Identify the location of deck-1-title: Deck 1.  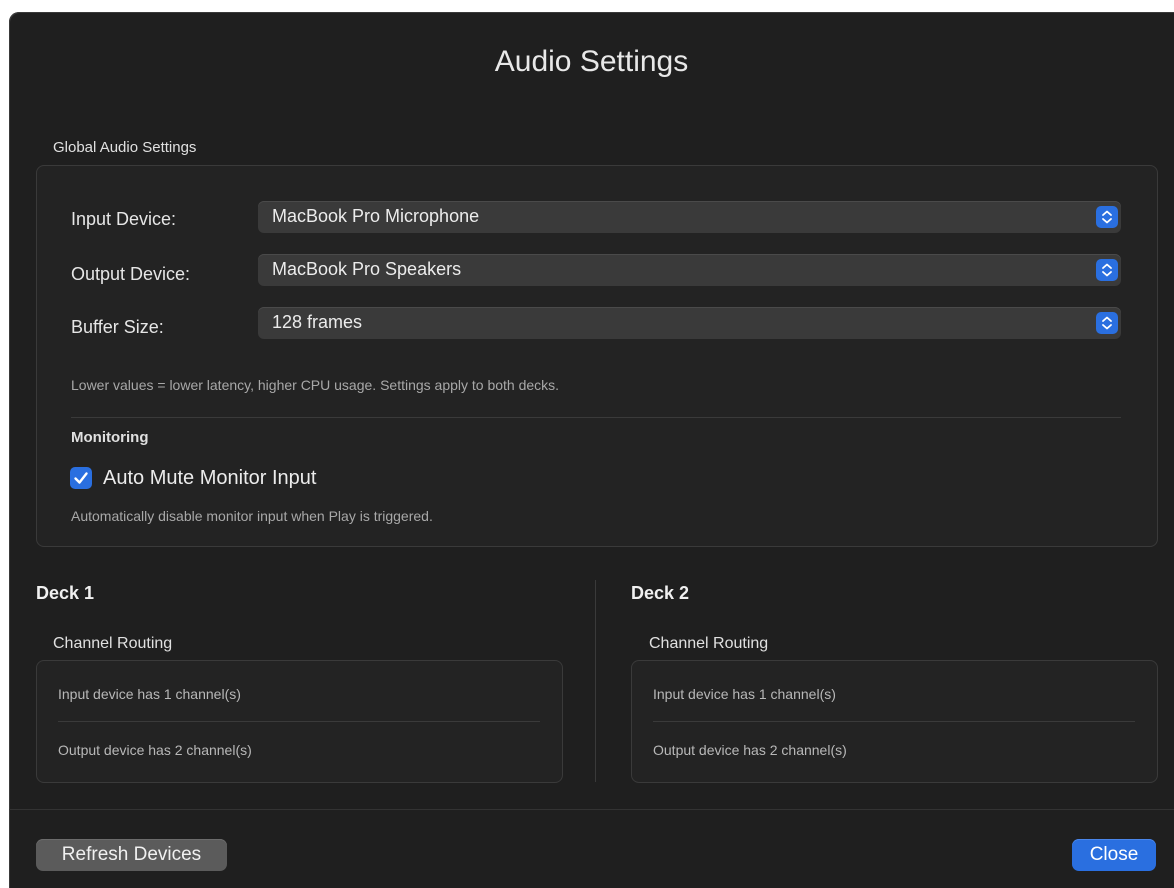
(65, 593).